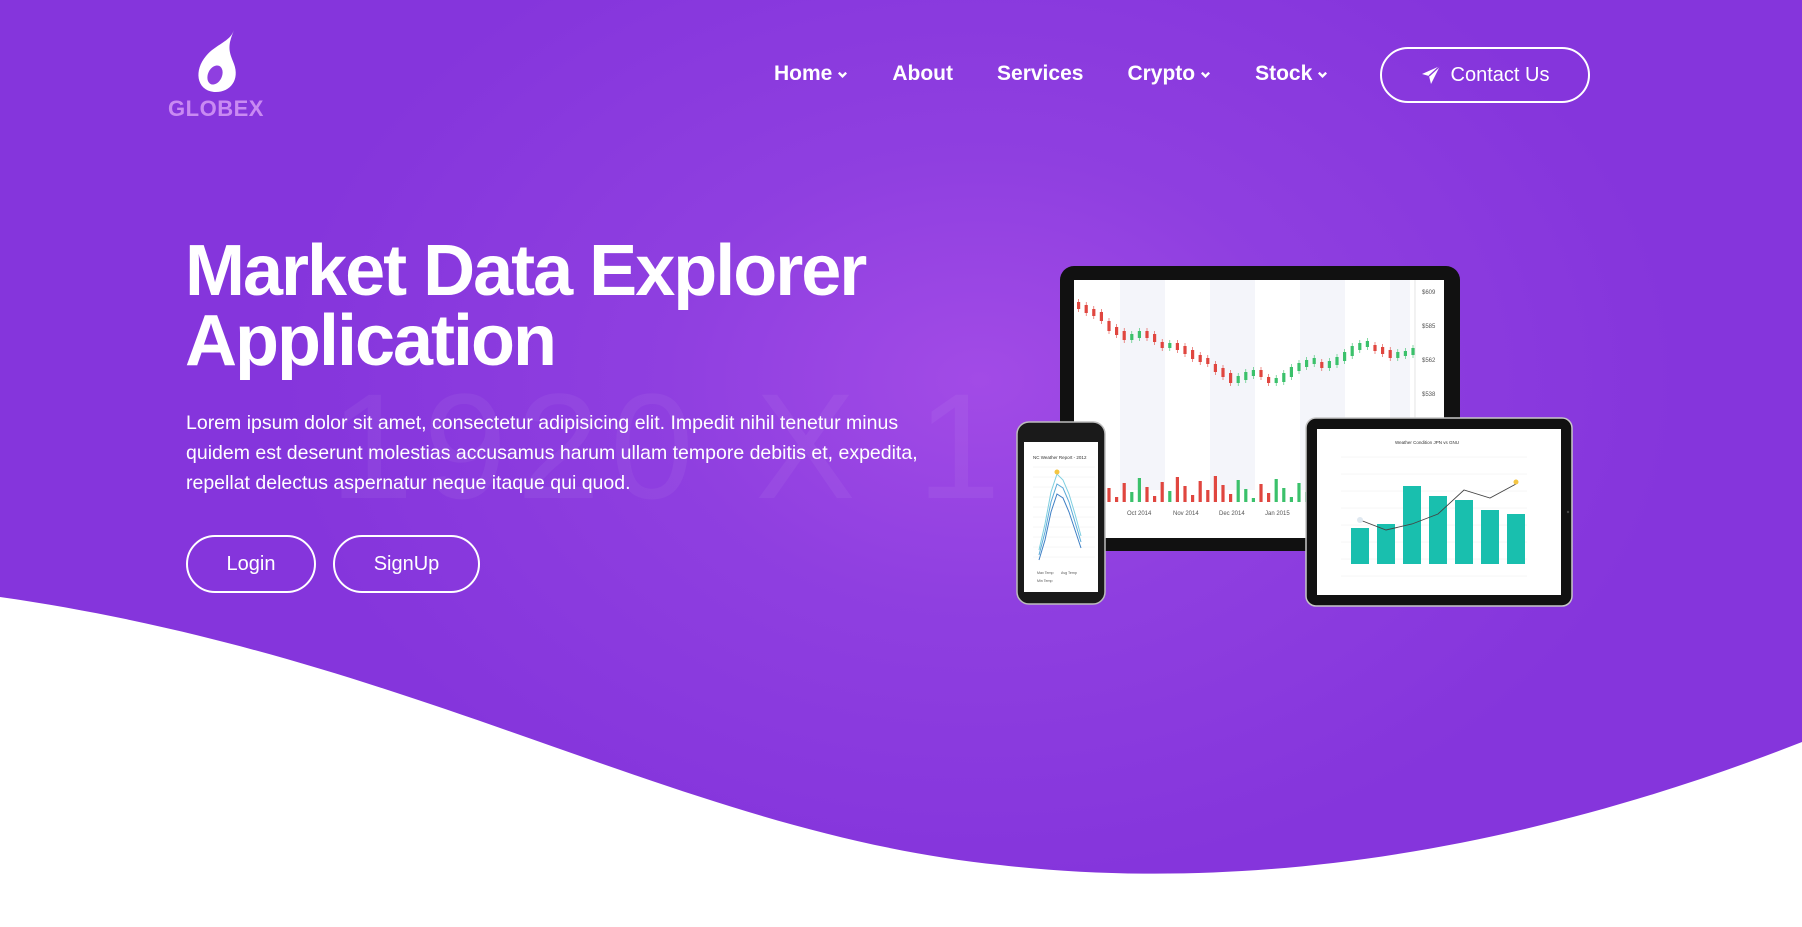 The width and height of the screenshot is (1802, 927). Describe the element at coordinates (1161, 73) in the screenshot. I see `nav-item-label: Crypto` at that location.